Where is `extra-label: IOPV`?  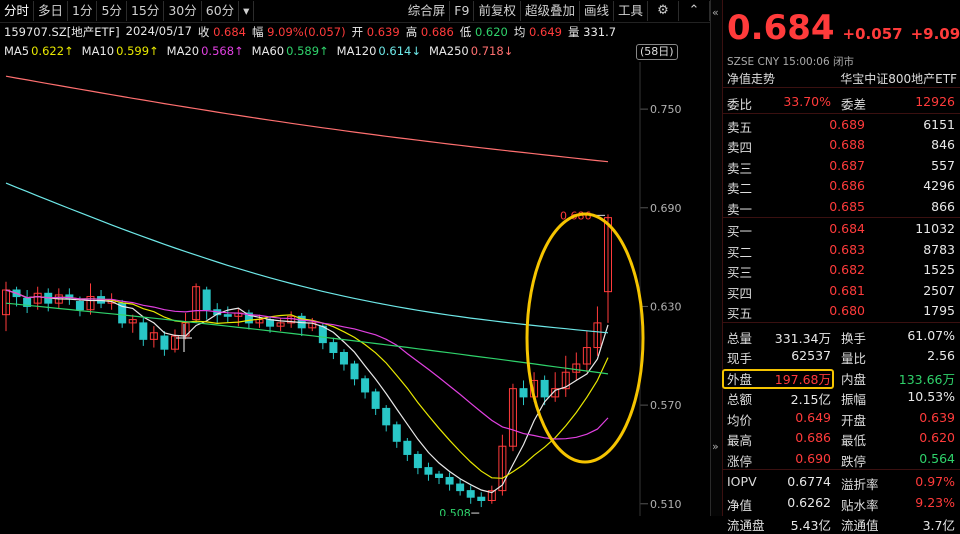
extra-label: IOPV is located at coordinates (742, 481).